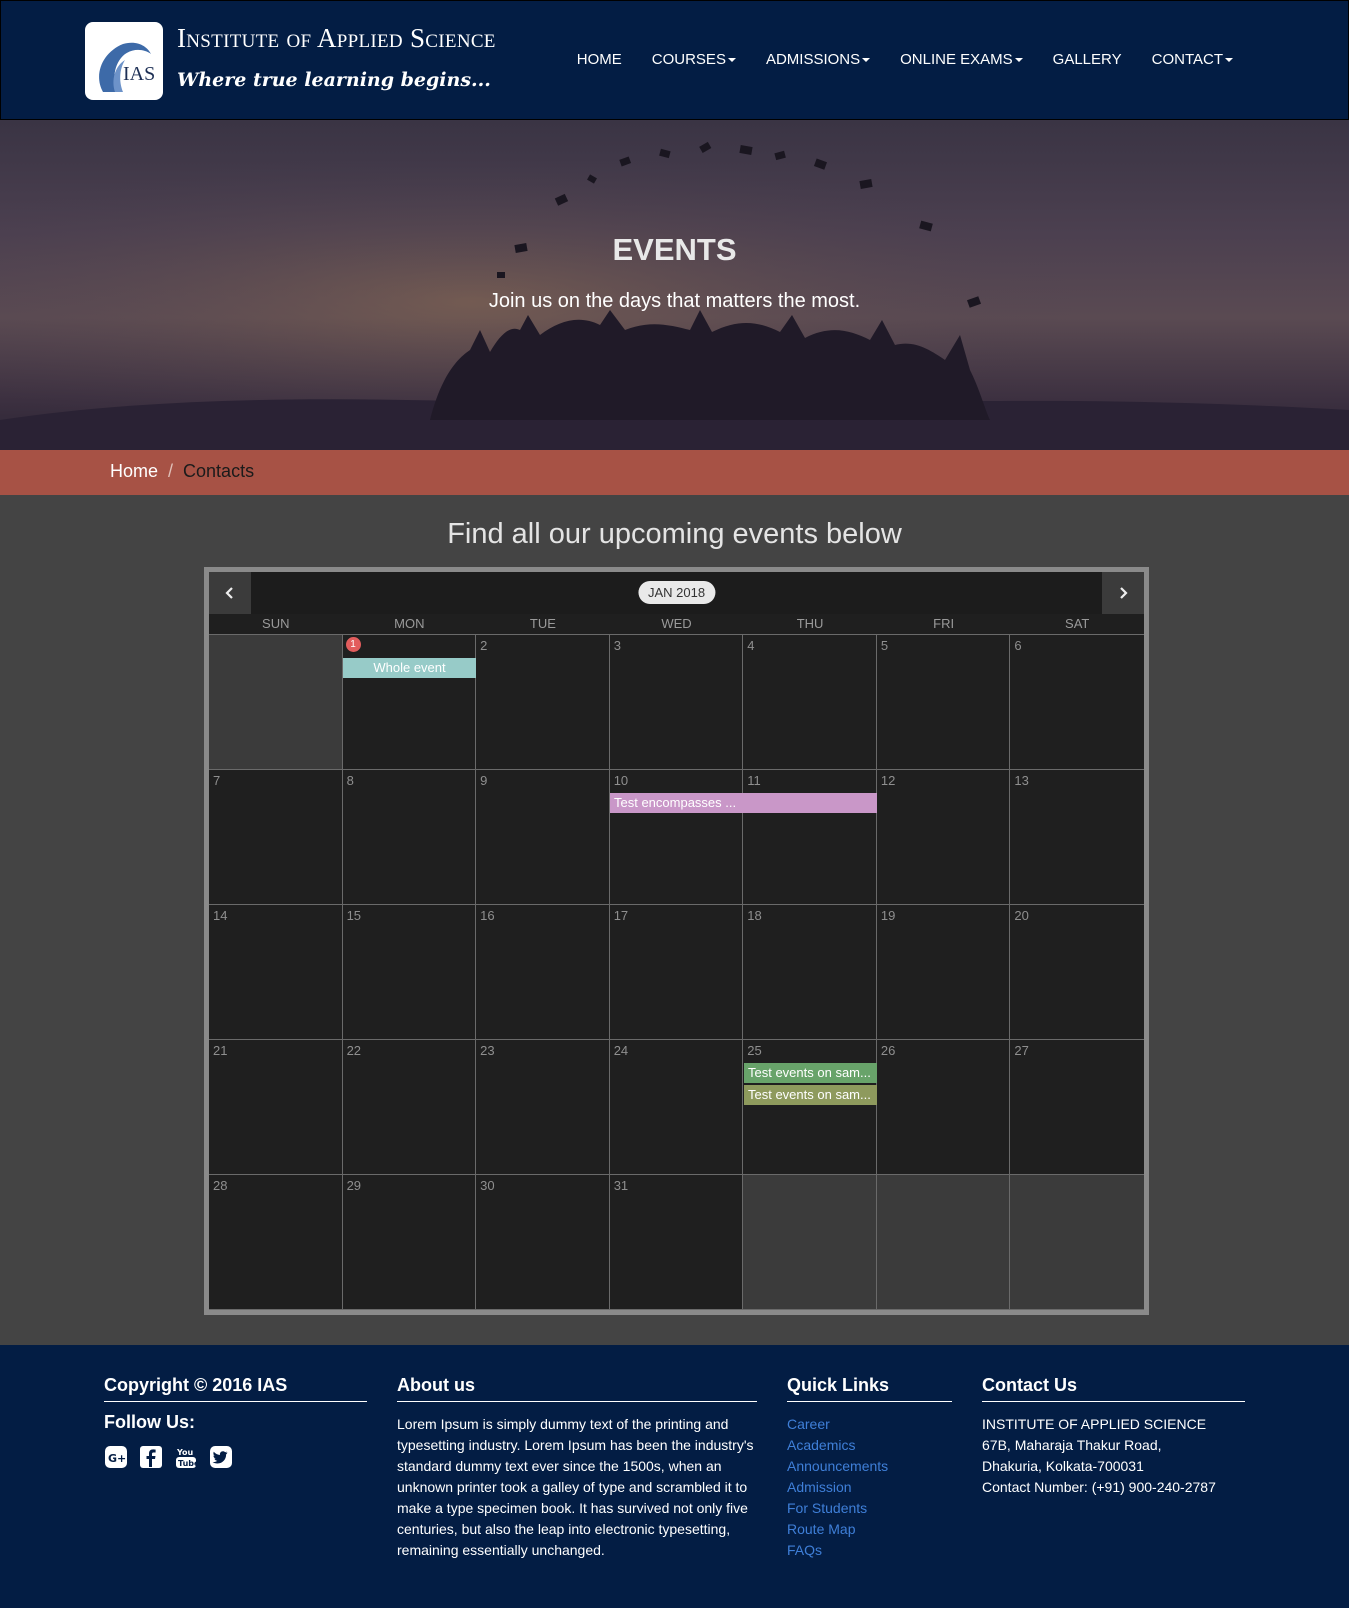 This screenshot has width=1349, height=1608. Describe the element at coordinates (676, 1107) in the screenshot. I see `calendar-day-cell: 24` at that location.